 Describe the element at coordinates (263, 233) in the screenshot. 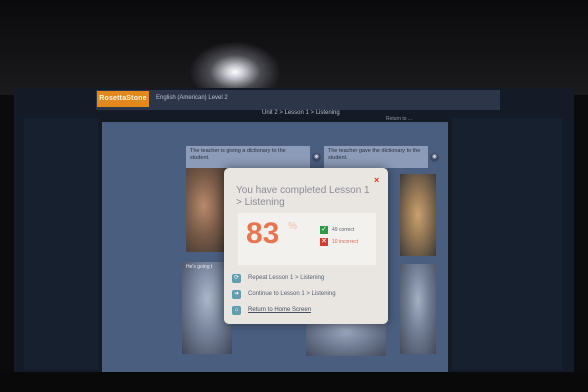

I see `score-value: 83` at that location.